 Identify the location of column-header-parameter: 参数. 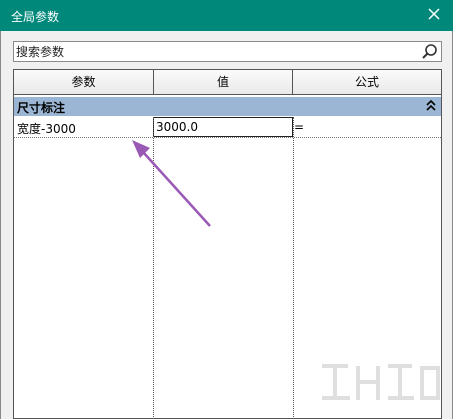
(84, 82).